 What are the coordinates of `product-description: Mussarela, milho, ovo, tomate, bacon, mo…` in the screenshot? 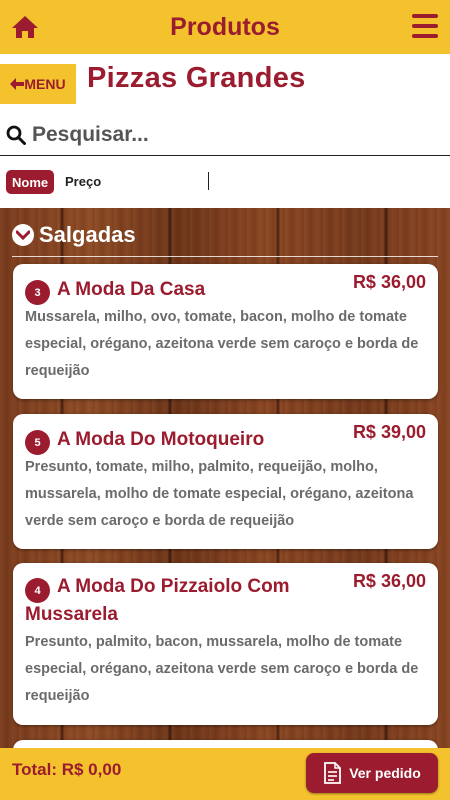 It's located at (222, 344).